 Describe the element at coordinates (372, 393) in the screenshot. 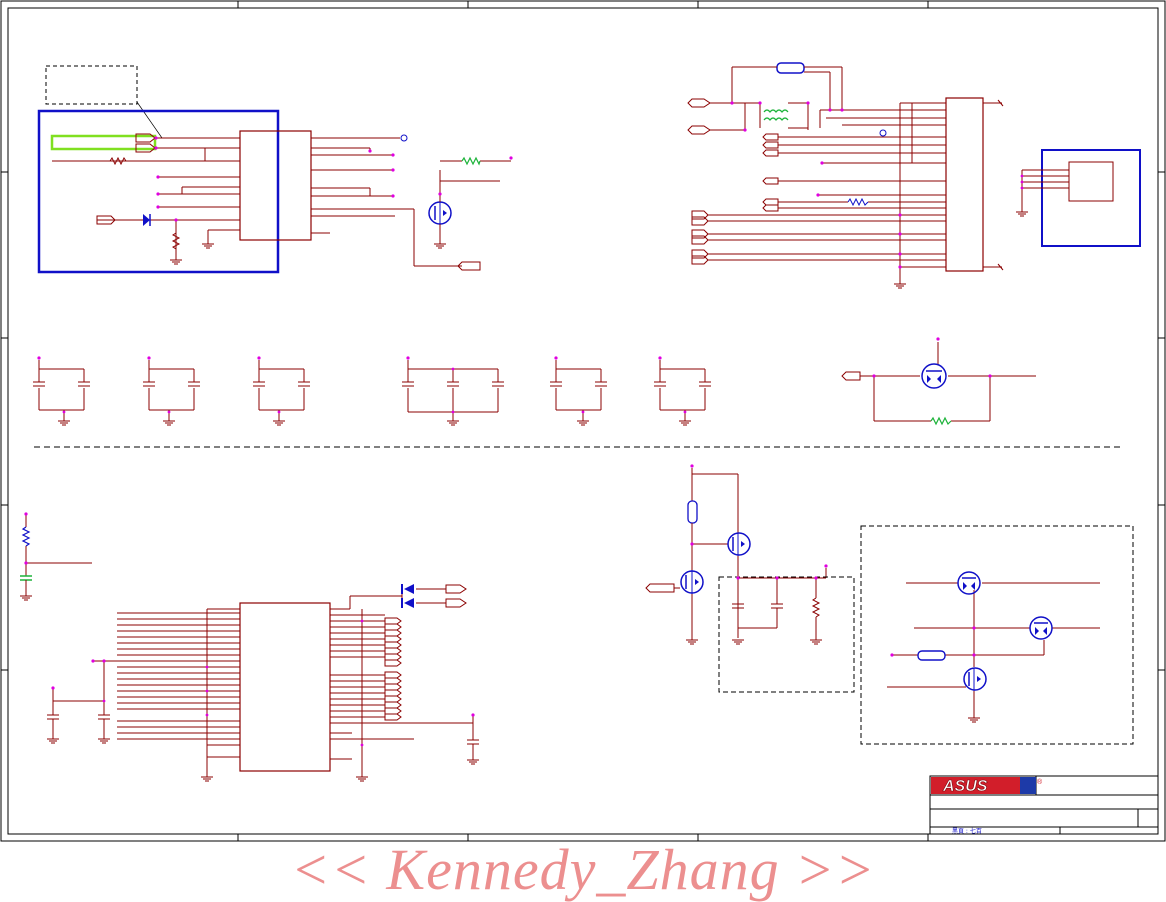

I see `capacitor-row` at that location.